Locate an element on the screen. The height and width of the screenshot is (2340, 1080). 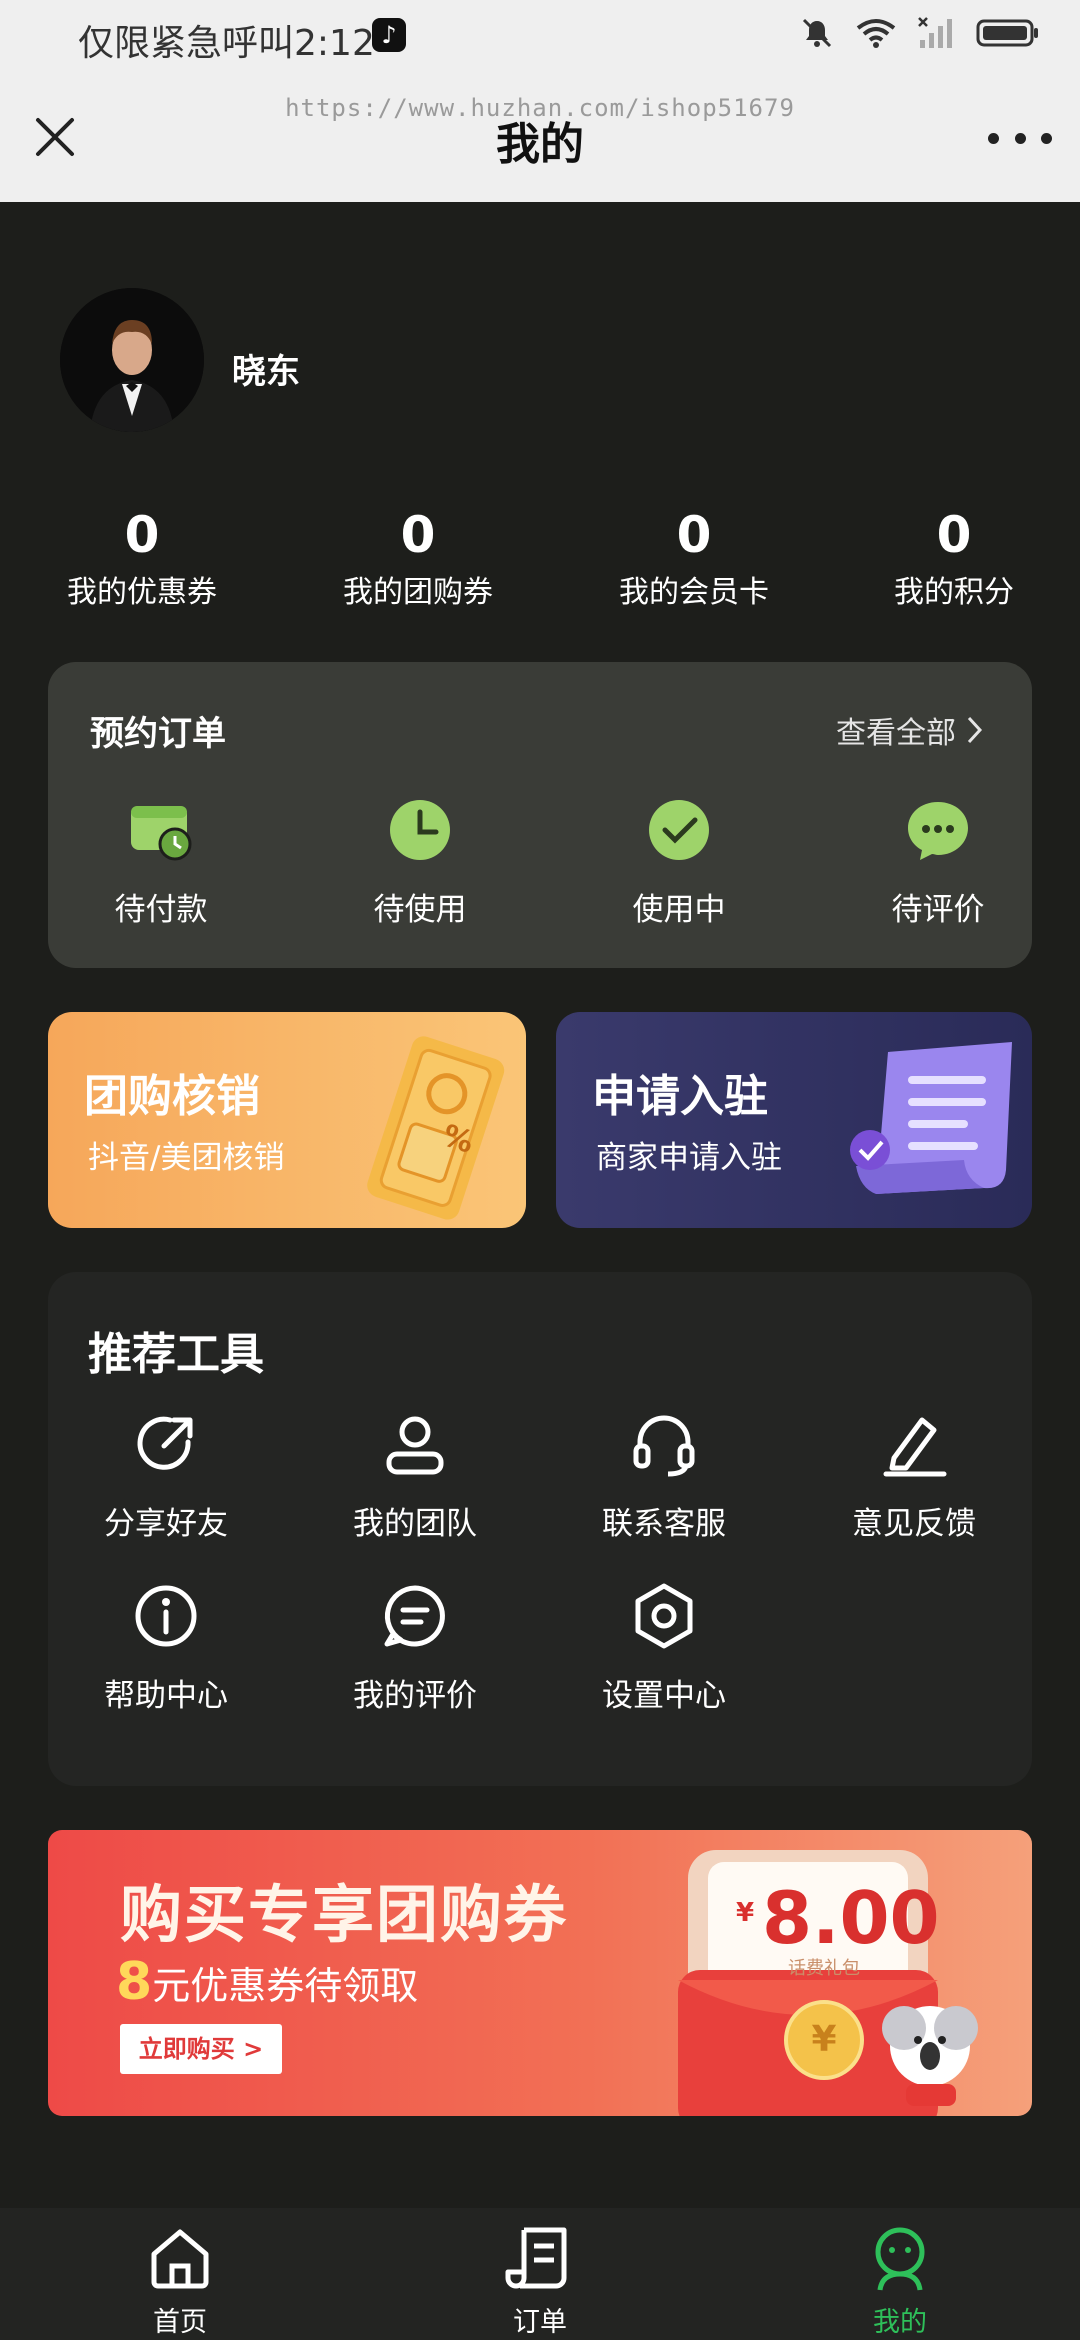
banner-subtitle-number: 8 is located at coordinates (134, 1982).